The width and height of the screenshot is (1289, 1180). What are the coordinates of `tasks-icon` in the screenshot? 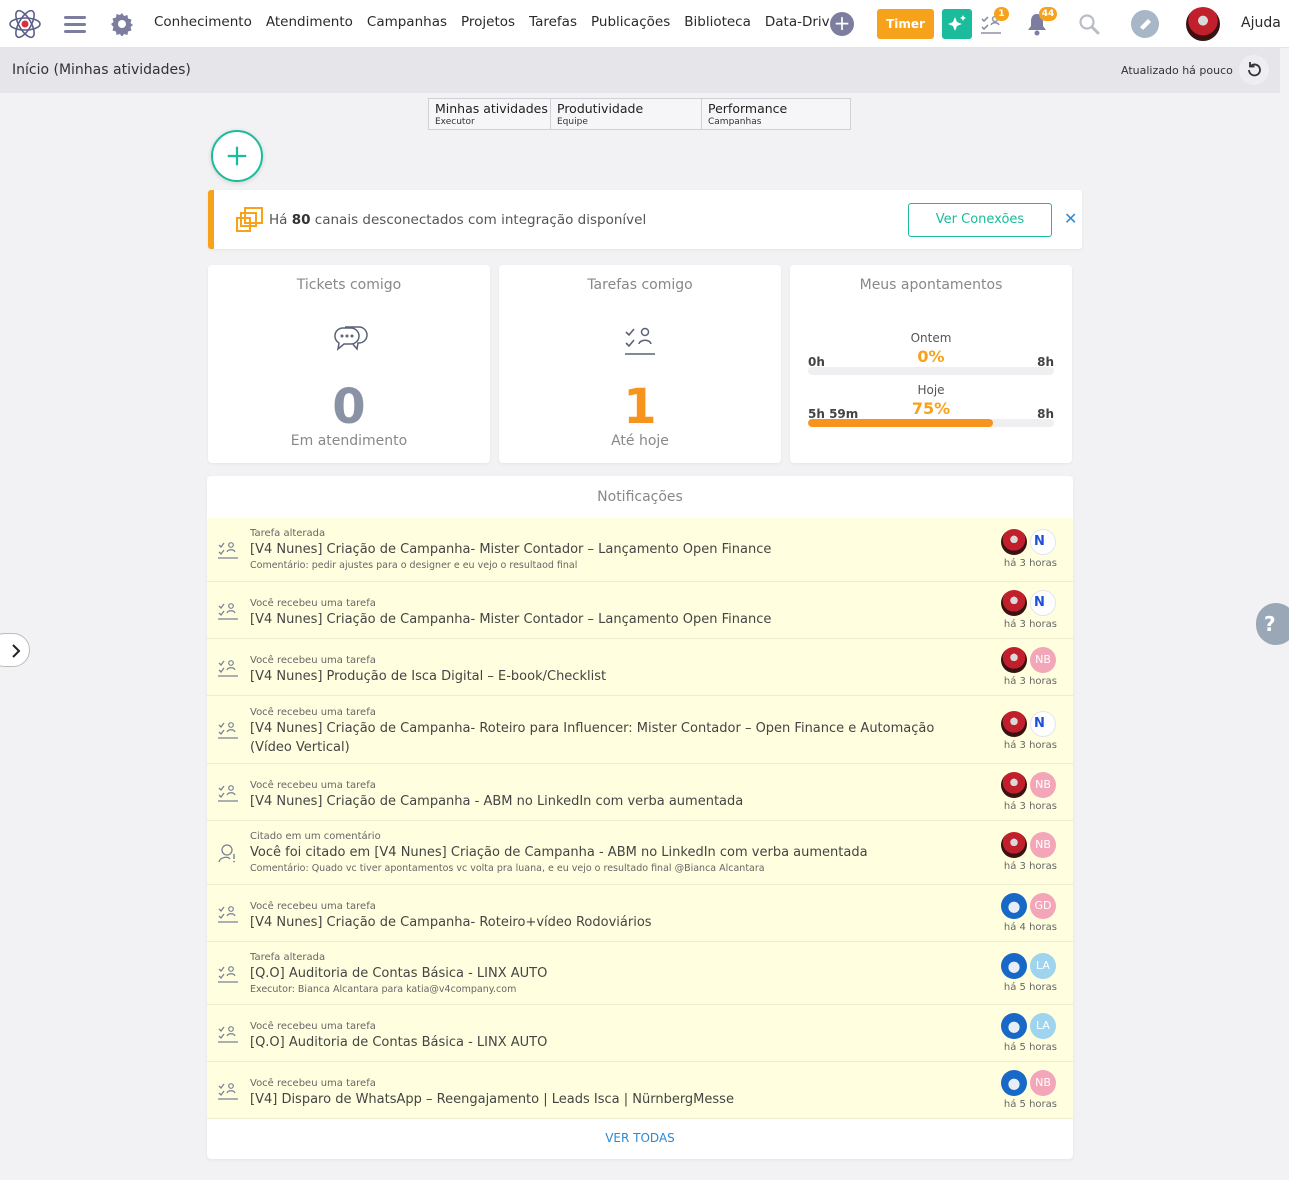 It's located at (640, 341).